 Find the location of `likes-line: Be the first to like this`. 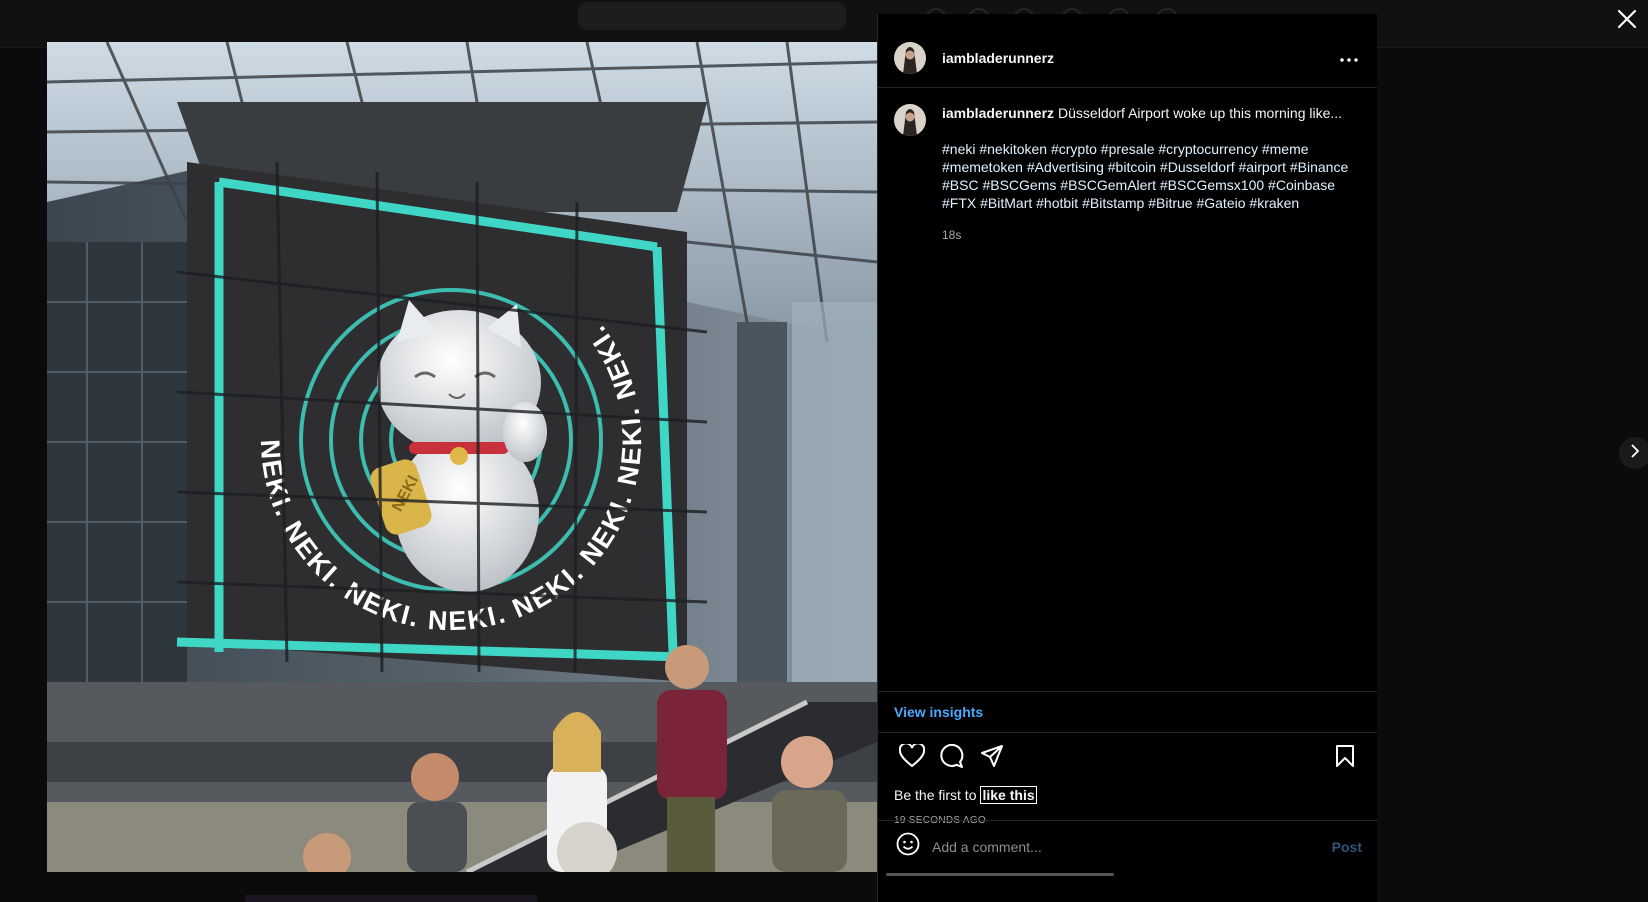

likes-line: Be the first to like this is located at coordinates (1127, 795).